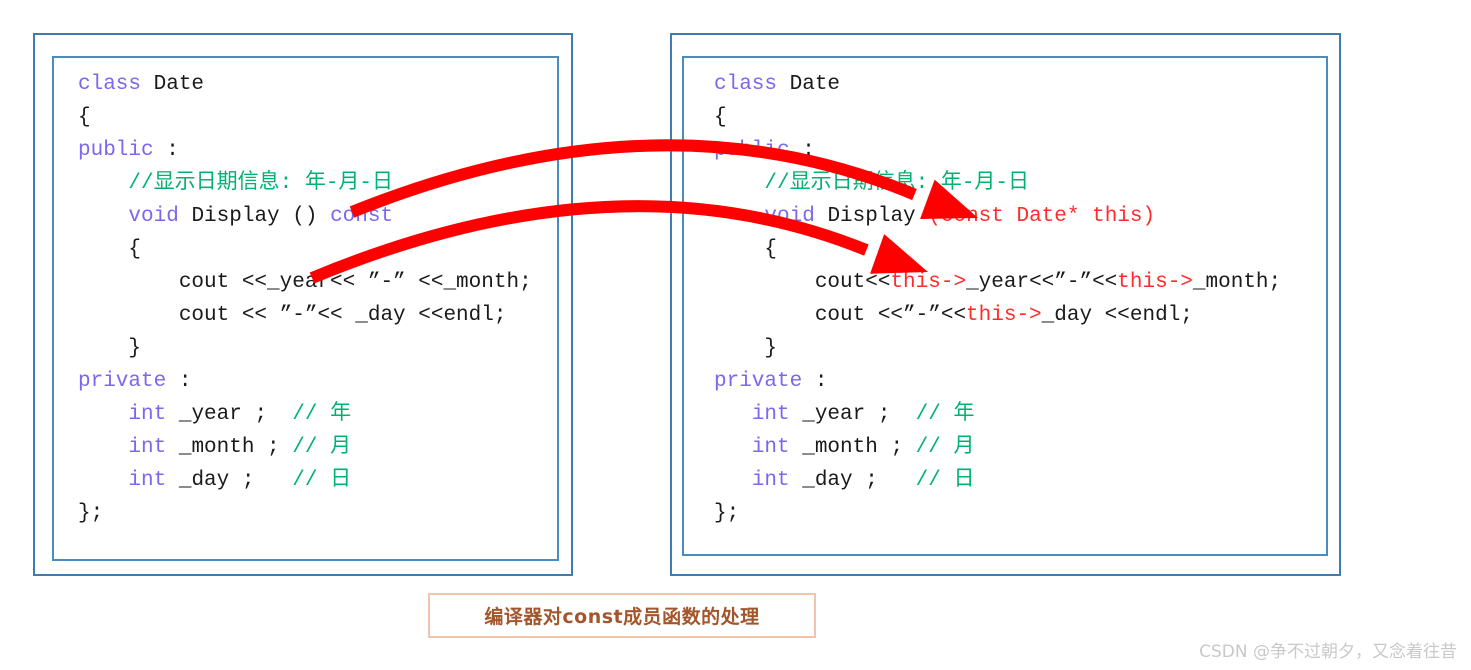 Image resolution: width=1471 pixels, height=670 pixels. What do you see at coordinates (305, 84) in the screenshot?
I see `left-code-line-1: class Date` at bounding box center [305, 84].